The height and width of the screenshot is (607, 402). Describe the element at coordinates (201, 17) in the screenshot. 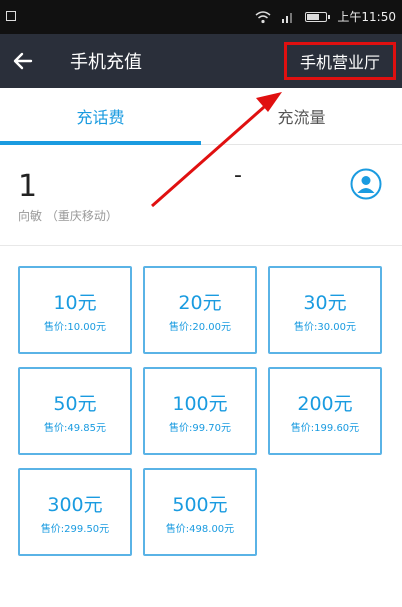

I see `status-bar: 上午11:50` at that location.